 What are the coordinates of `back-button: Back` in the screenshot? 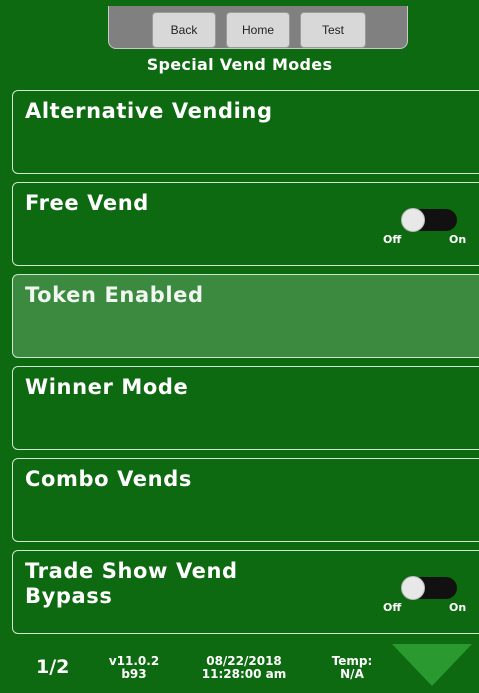 It's located at (184, 30).